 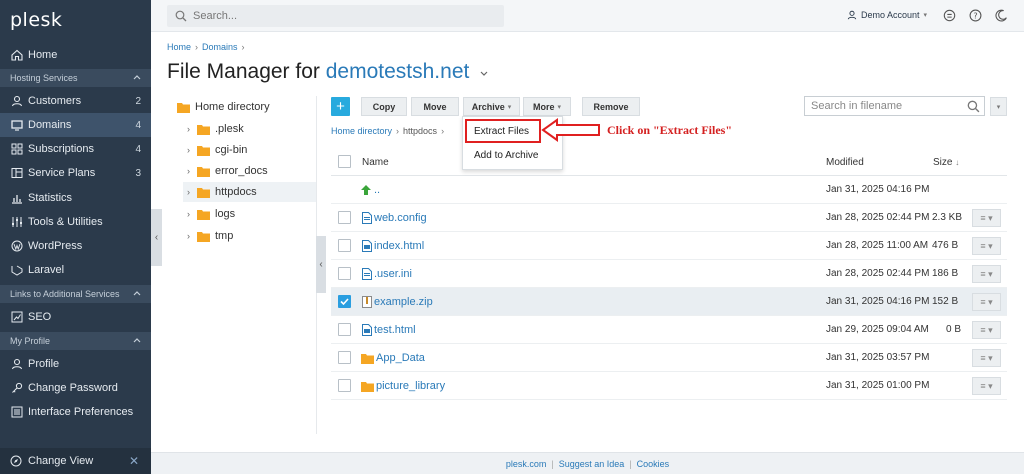 What do you see at coordinates (946, 162) in the screenshot?
I see `column-size: Size ↓` at bounding box center [946, 162].